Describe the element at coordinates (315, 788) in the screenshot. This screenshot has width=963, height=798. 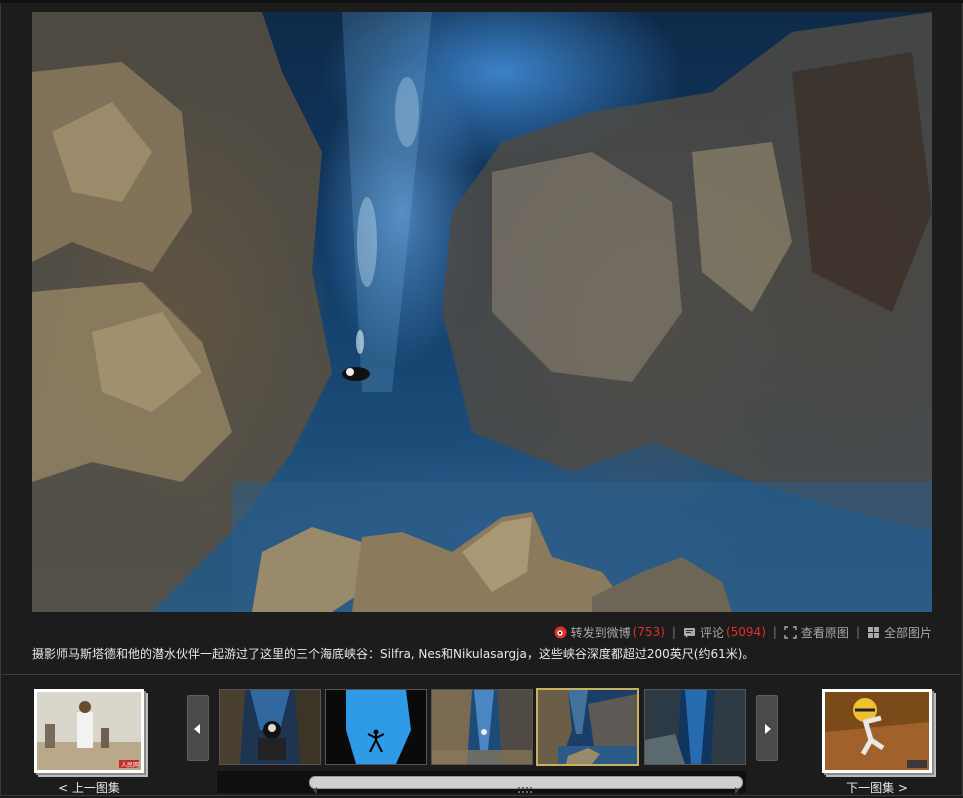
I see `scroll-left-icon` at that location.